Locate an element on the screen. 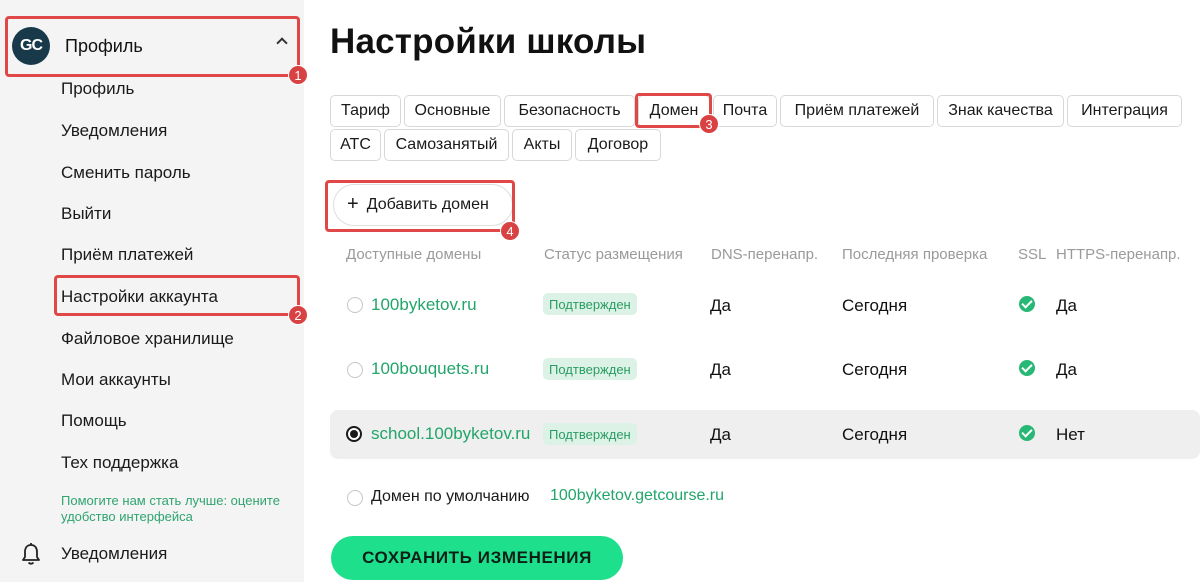 This screenshot has height=582, width=1200. page-title: Настройки школы is located at coordinates (488, 41).